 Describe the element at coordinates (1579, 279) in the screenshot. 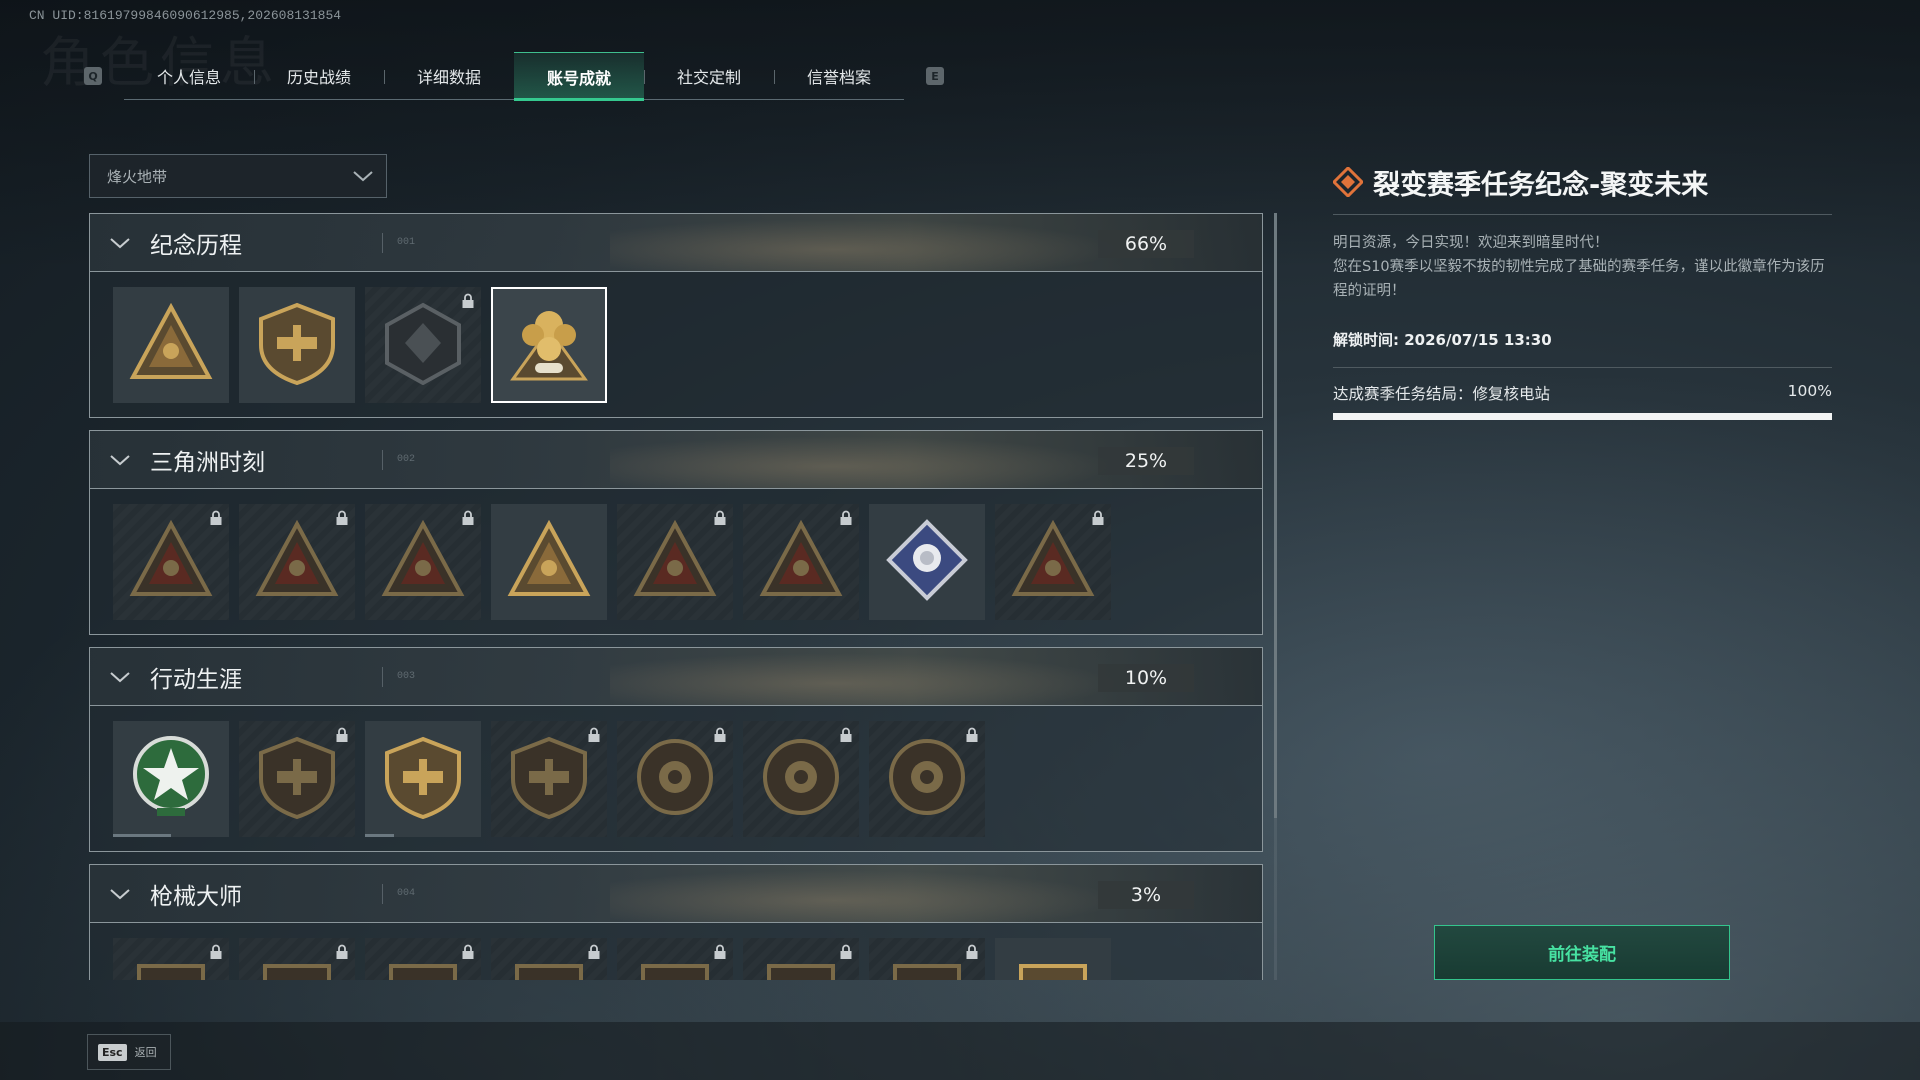

I see `detail-desc-line: 您在S10赛季以坚毅不拔的韧性完成了基础的赛季任务，谨以此徽章作为该历程的证明！` at that location.